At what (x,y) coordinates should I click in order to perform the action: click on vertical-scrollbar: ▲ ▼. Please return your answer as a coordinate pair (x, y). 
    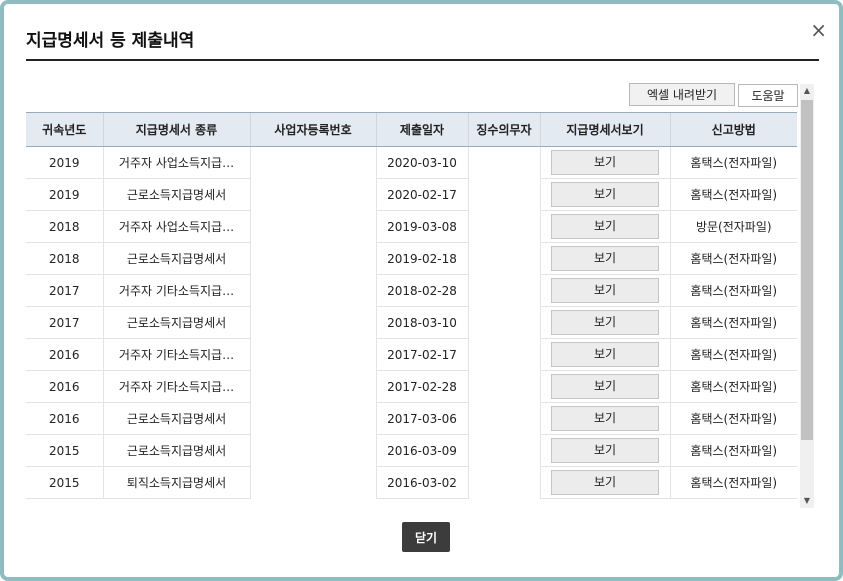
    Looking at the image, I should click on (807, 296).